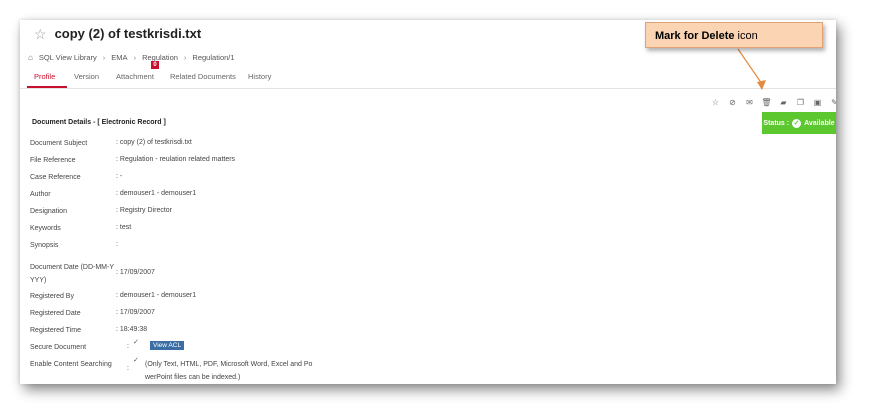  What do you see at coordinates (144, 210) in the screenshot?
I see `field-value-designation: : Registry Director` at bounding box center [144, 210].